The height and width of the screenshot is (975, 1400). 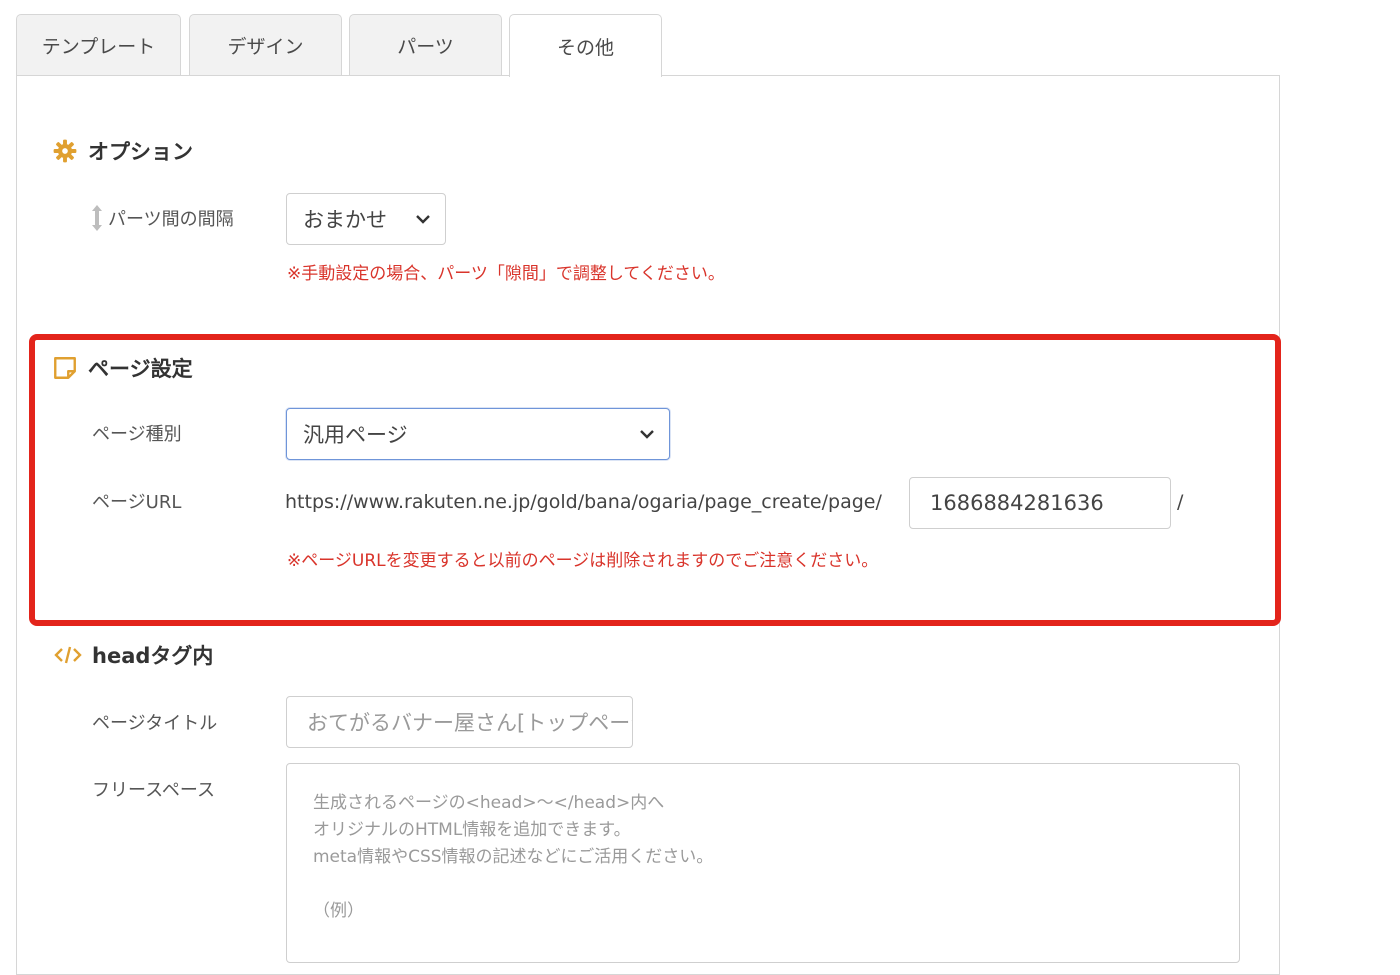 I want to click on page-url-label: ページURL, so click(x=137, y=502).